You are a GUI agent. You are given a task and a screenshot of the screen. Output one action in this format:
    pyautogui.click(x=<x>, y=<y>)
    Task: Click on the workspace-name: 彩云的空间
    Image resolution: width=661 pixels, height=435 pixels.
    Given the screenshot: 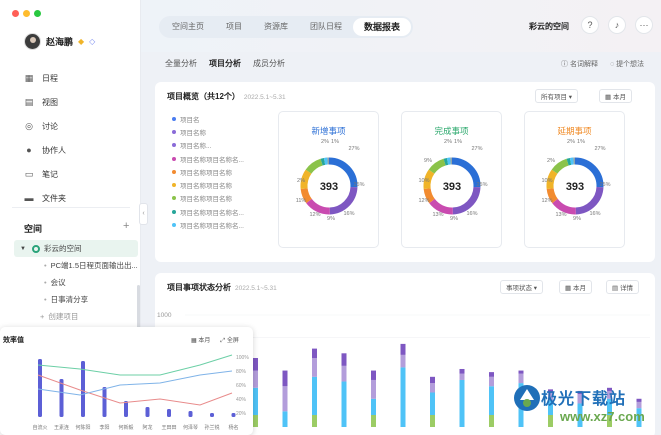 What is the action you would take?
    pyautogui.click(x=549, y=26)
    